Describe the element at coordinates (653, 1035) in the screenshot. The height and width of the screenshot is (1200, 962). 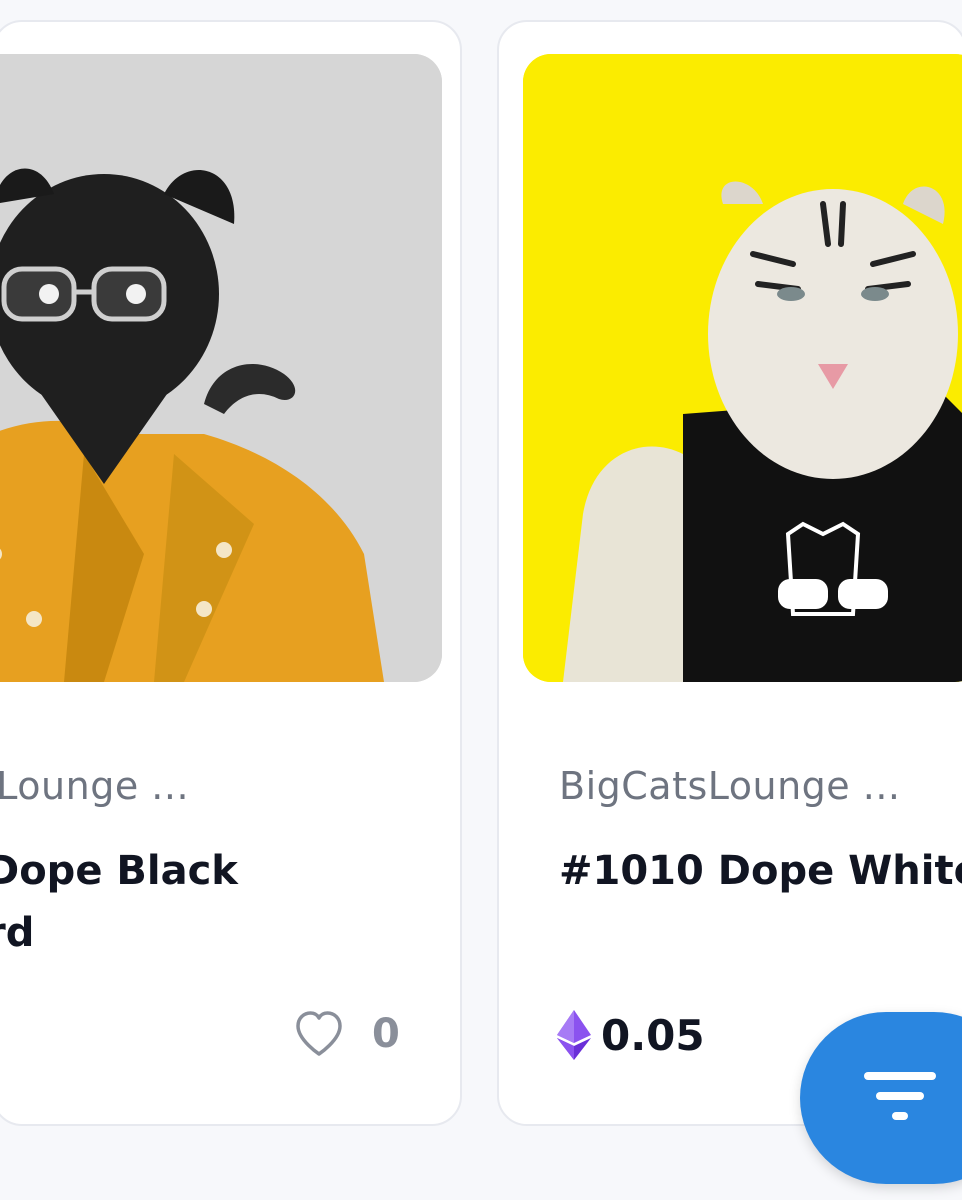
I see `price-value: 0.05` at that location.